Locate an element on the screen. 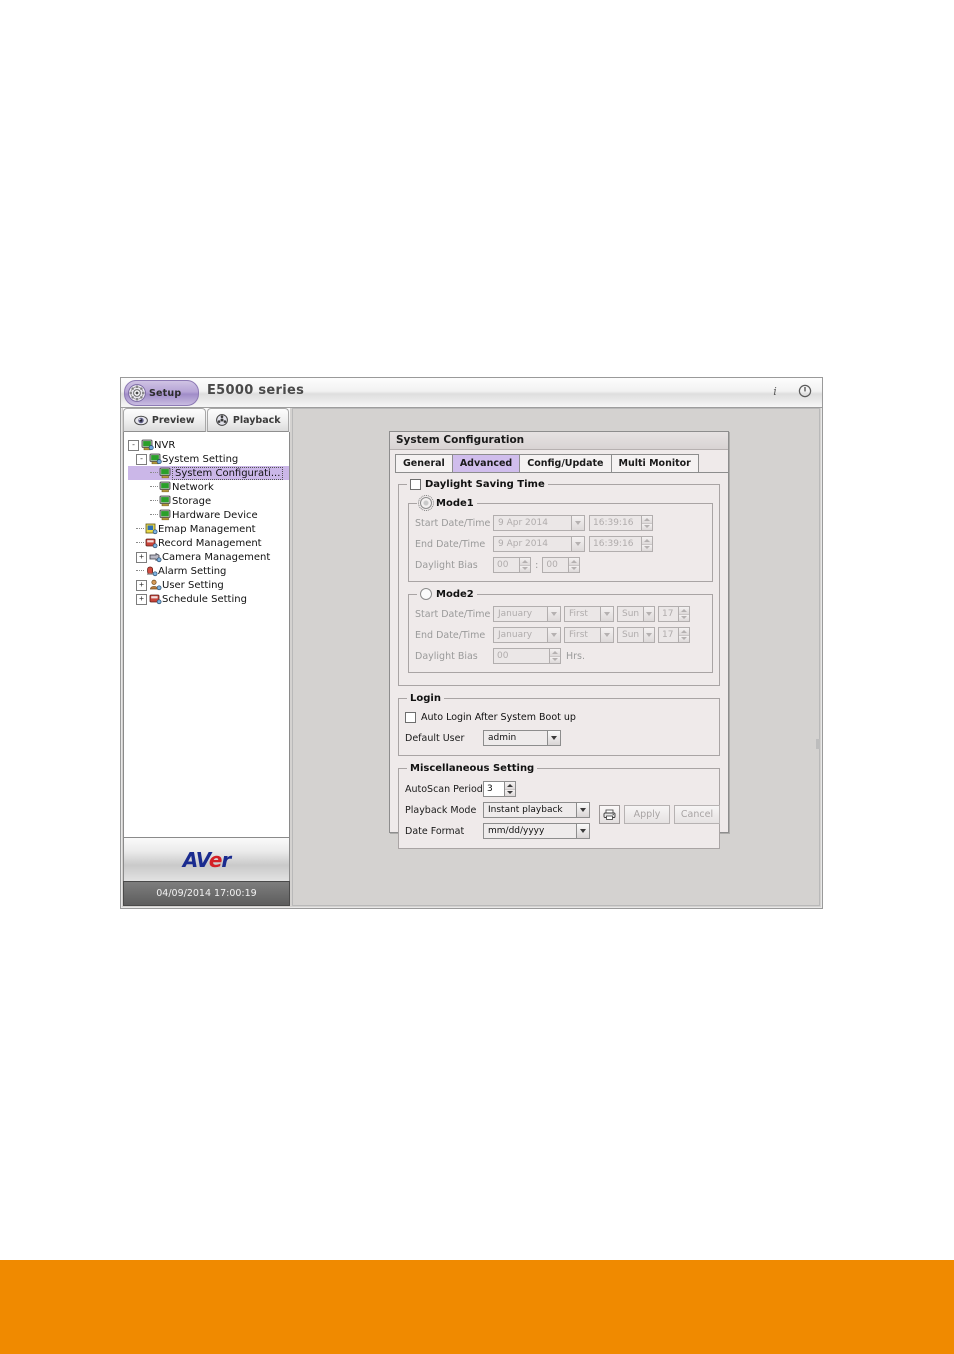 The width and height of the screenshot is (954, 1354). playback-mode-combo: Instant playback is located at coordinates (536, 810).